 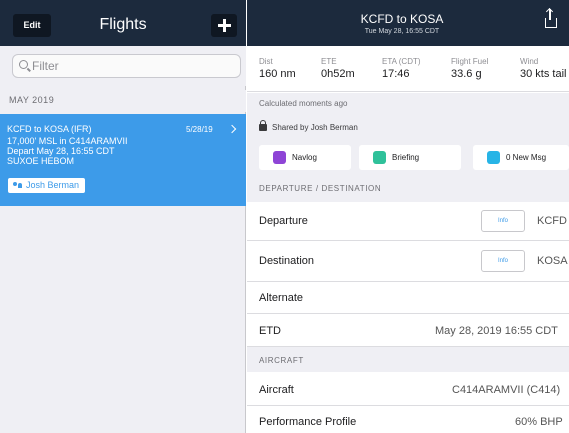 I want to click on flight-altitude-aircraft: 17,000' MSL in C414ARAMVII, so click(x=67, y=141).